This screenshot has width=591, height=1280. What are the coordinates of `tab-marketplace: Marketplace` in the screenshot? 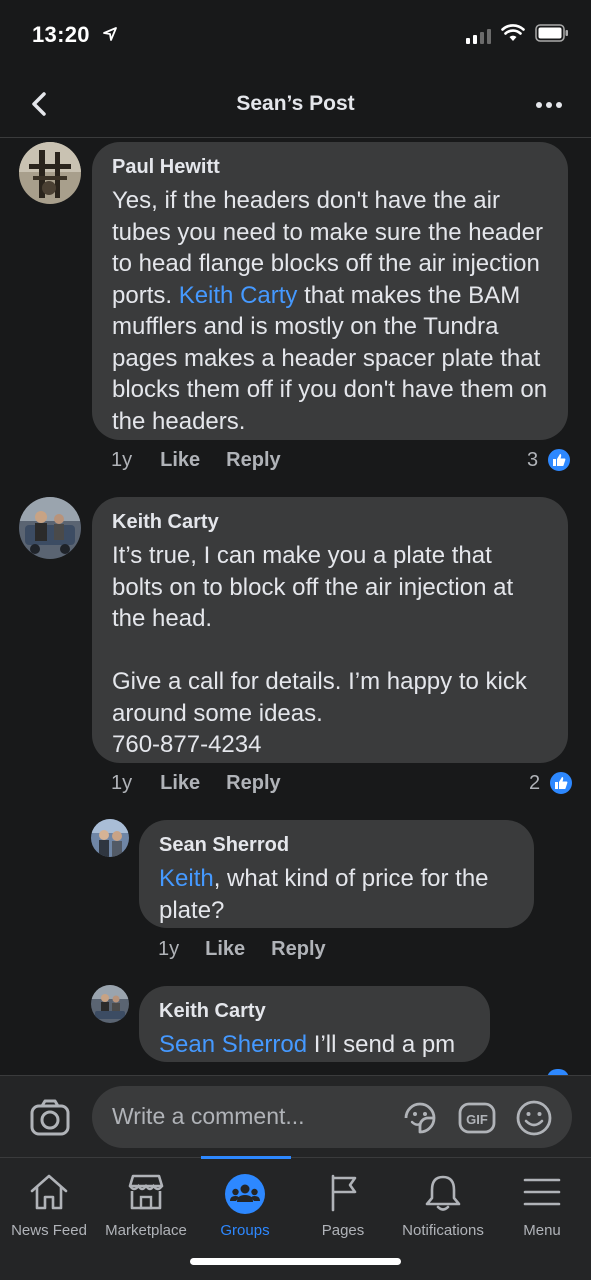 It's located at (146, 1208).